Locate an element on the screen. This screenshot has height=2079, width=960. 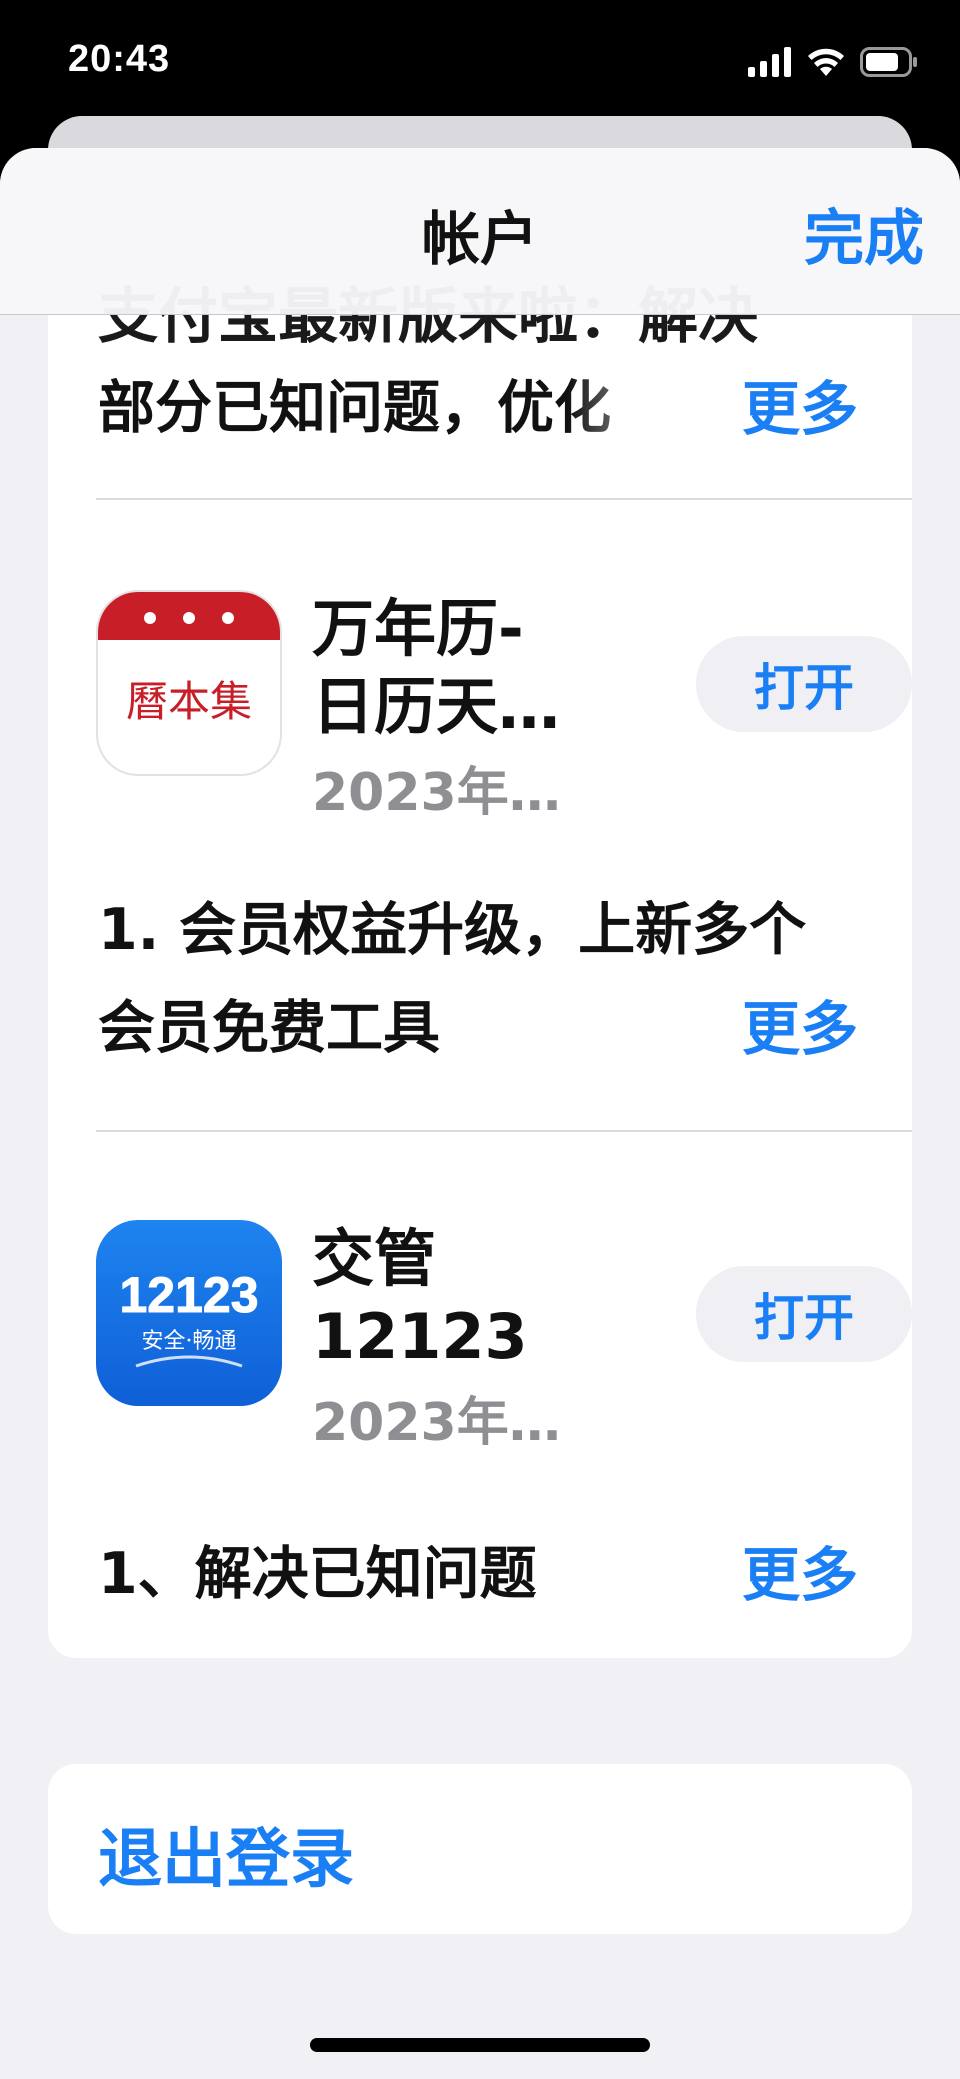
app-row-calendar: 曆本集 万年历- 日历天… 2023年… 打开 is located at coordinates (504, 706).